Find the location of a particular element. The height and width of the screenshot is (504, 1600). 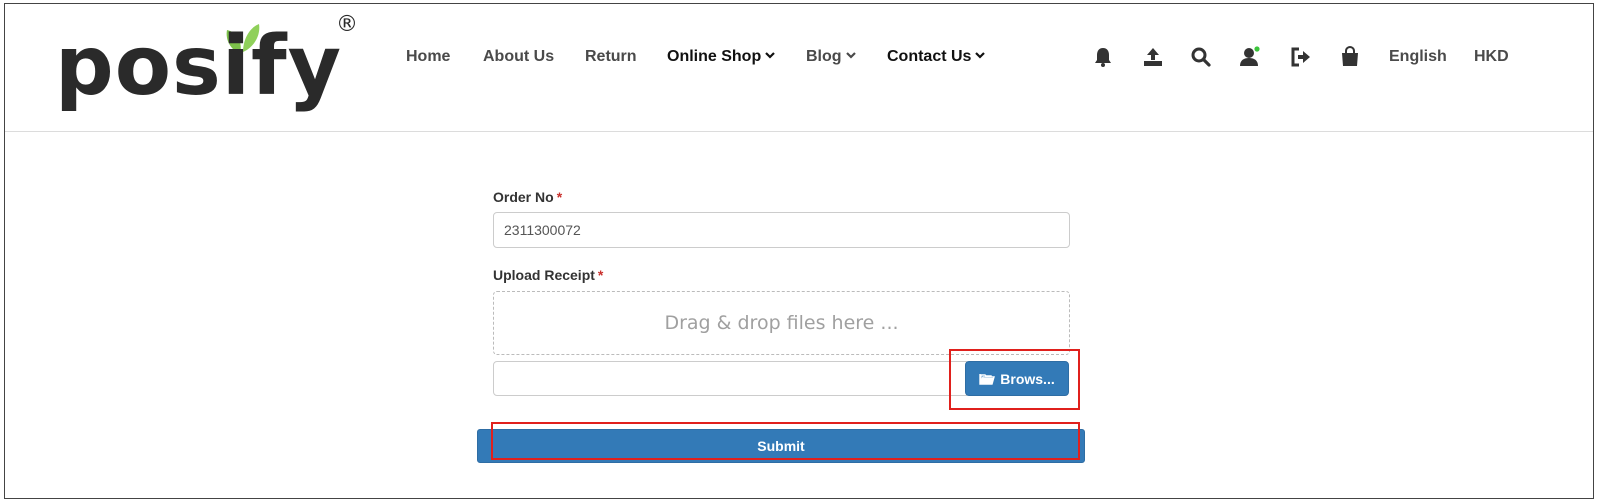

search-icon is located at coordinates (1201, 57).